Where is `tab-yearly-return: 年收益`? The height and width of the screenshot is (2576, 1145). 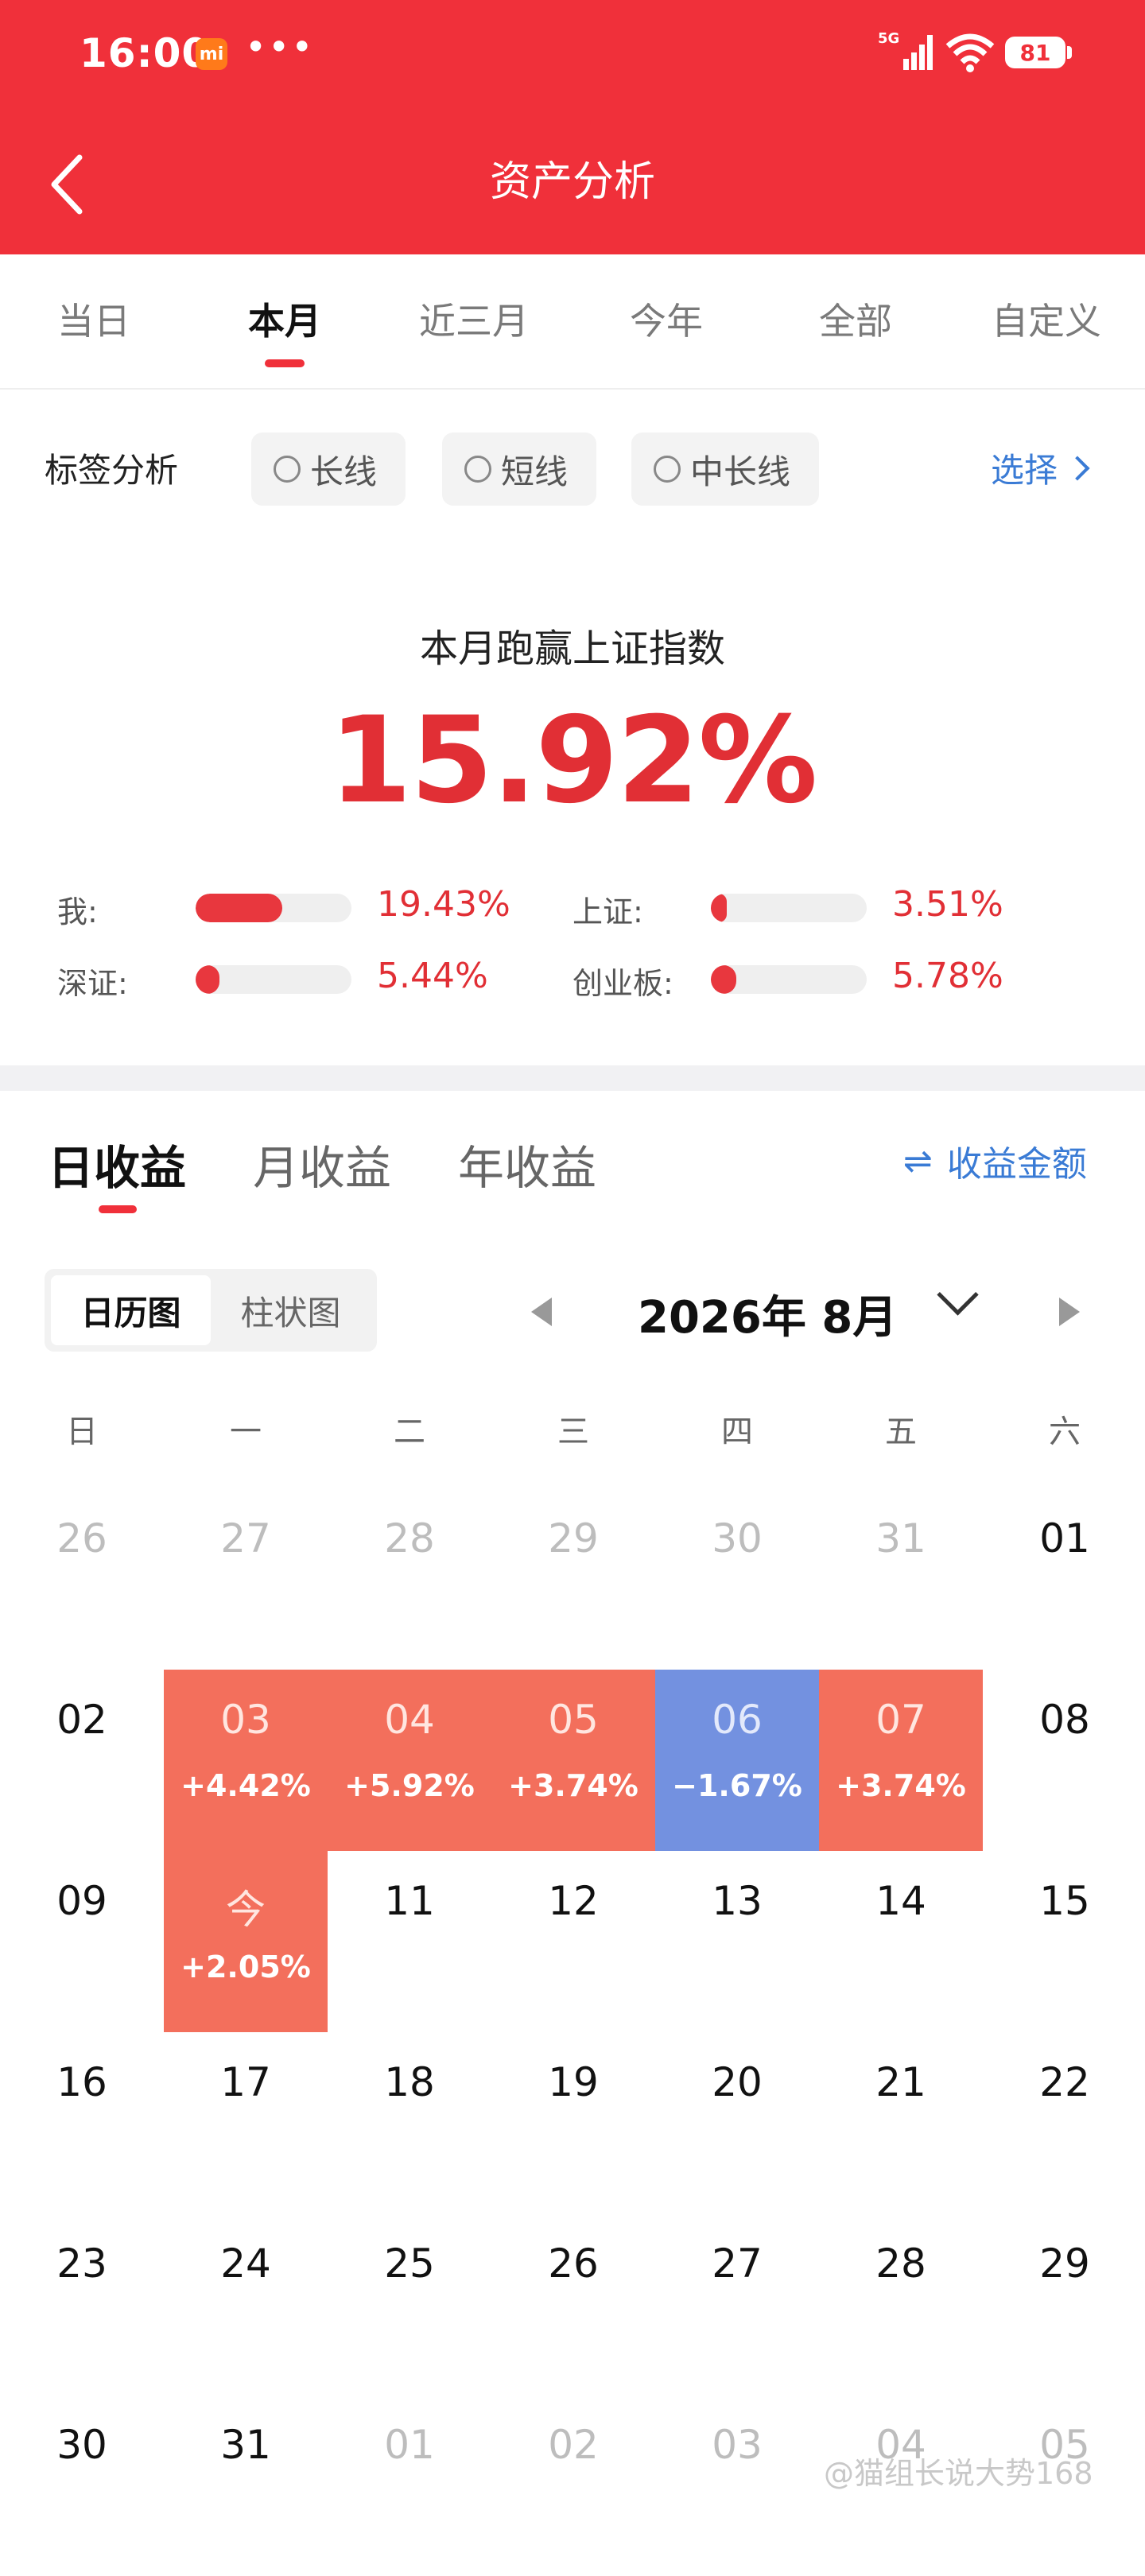
tab-yearly-return: 年收益 is located at coordinates (527, 1164).